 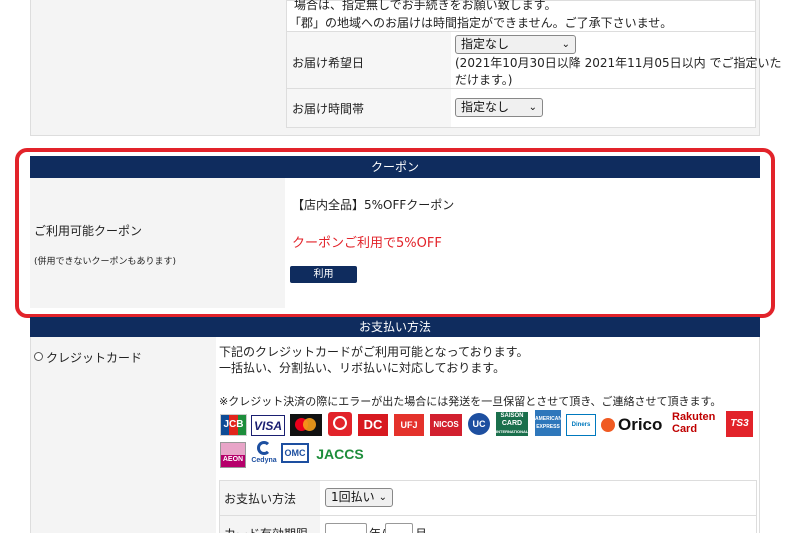 I want to click on installment-select: 1回払い ⌄, so click(x=359, y=497).